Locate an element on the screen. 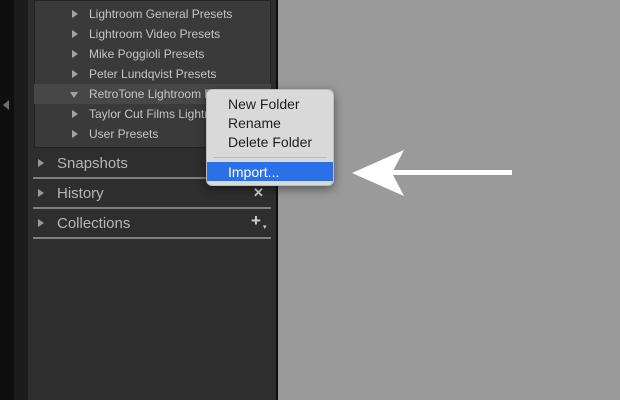 The width and height of the screenshot is (620, 400). clear-history-icon: ✕ is located at coordinates (258, 193).